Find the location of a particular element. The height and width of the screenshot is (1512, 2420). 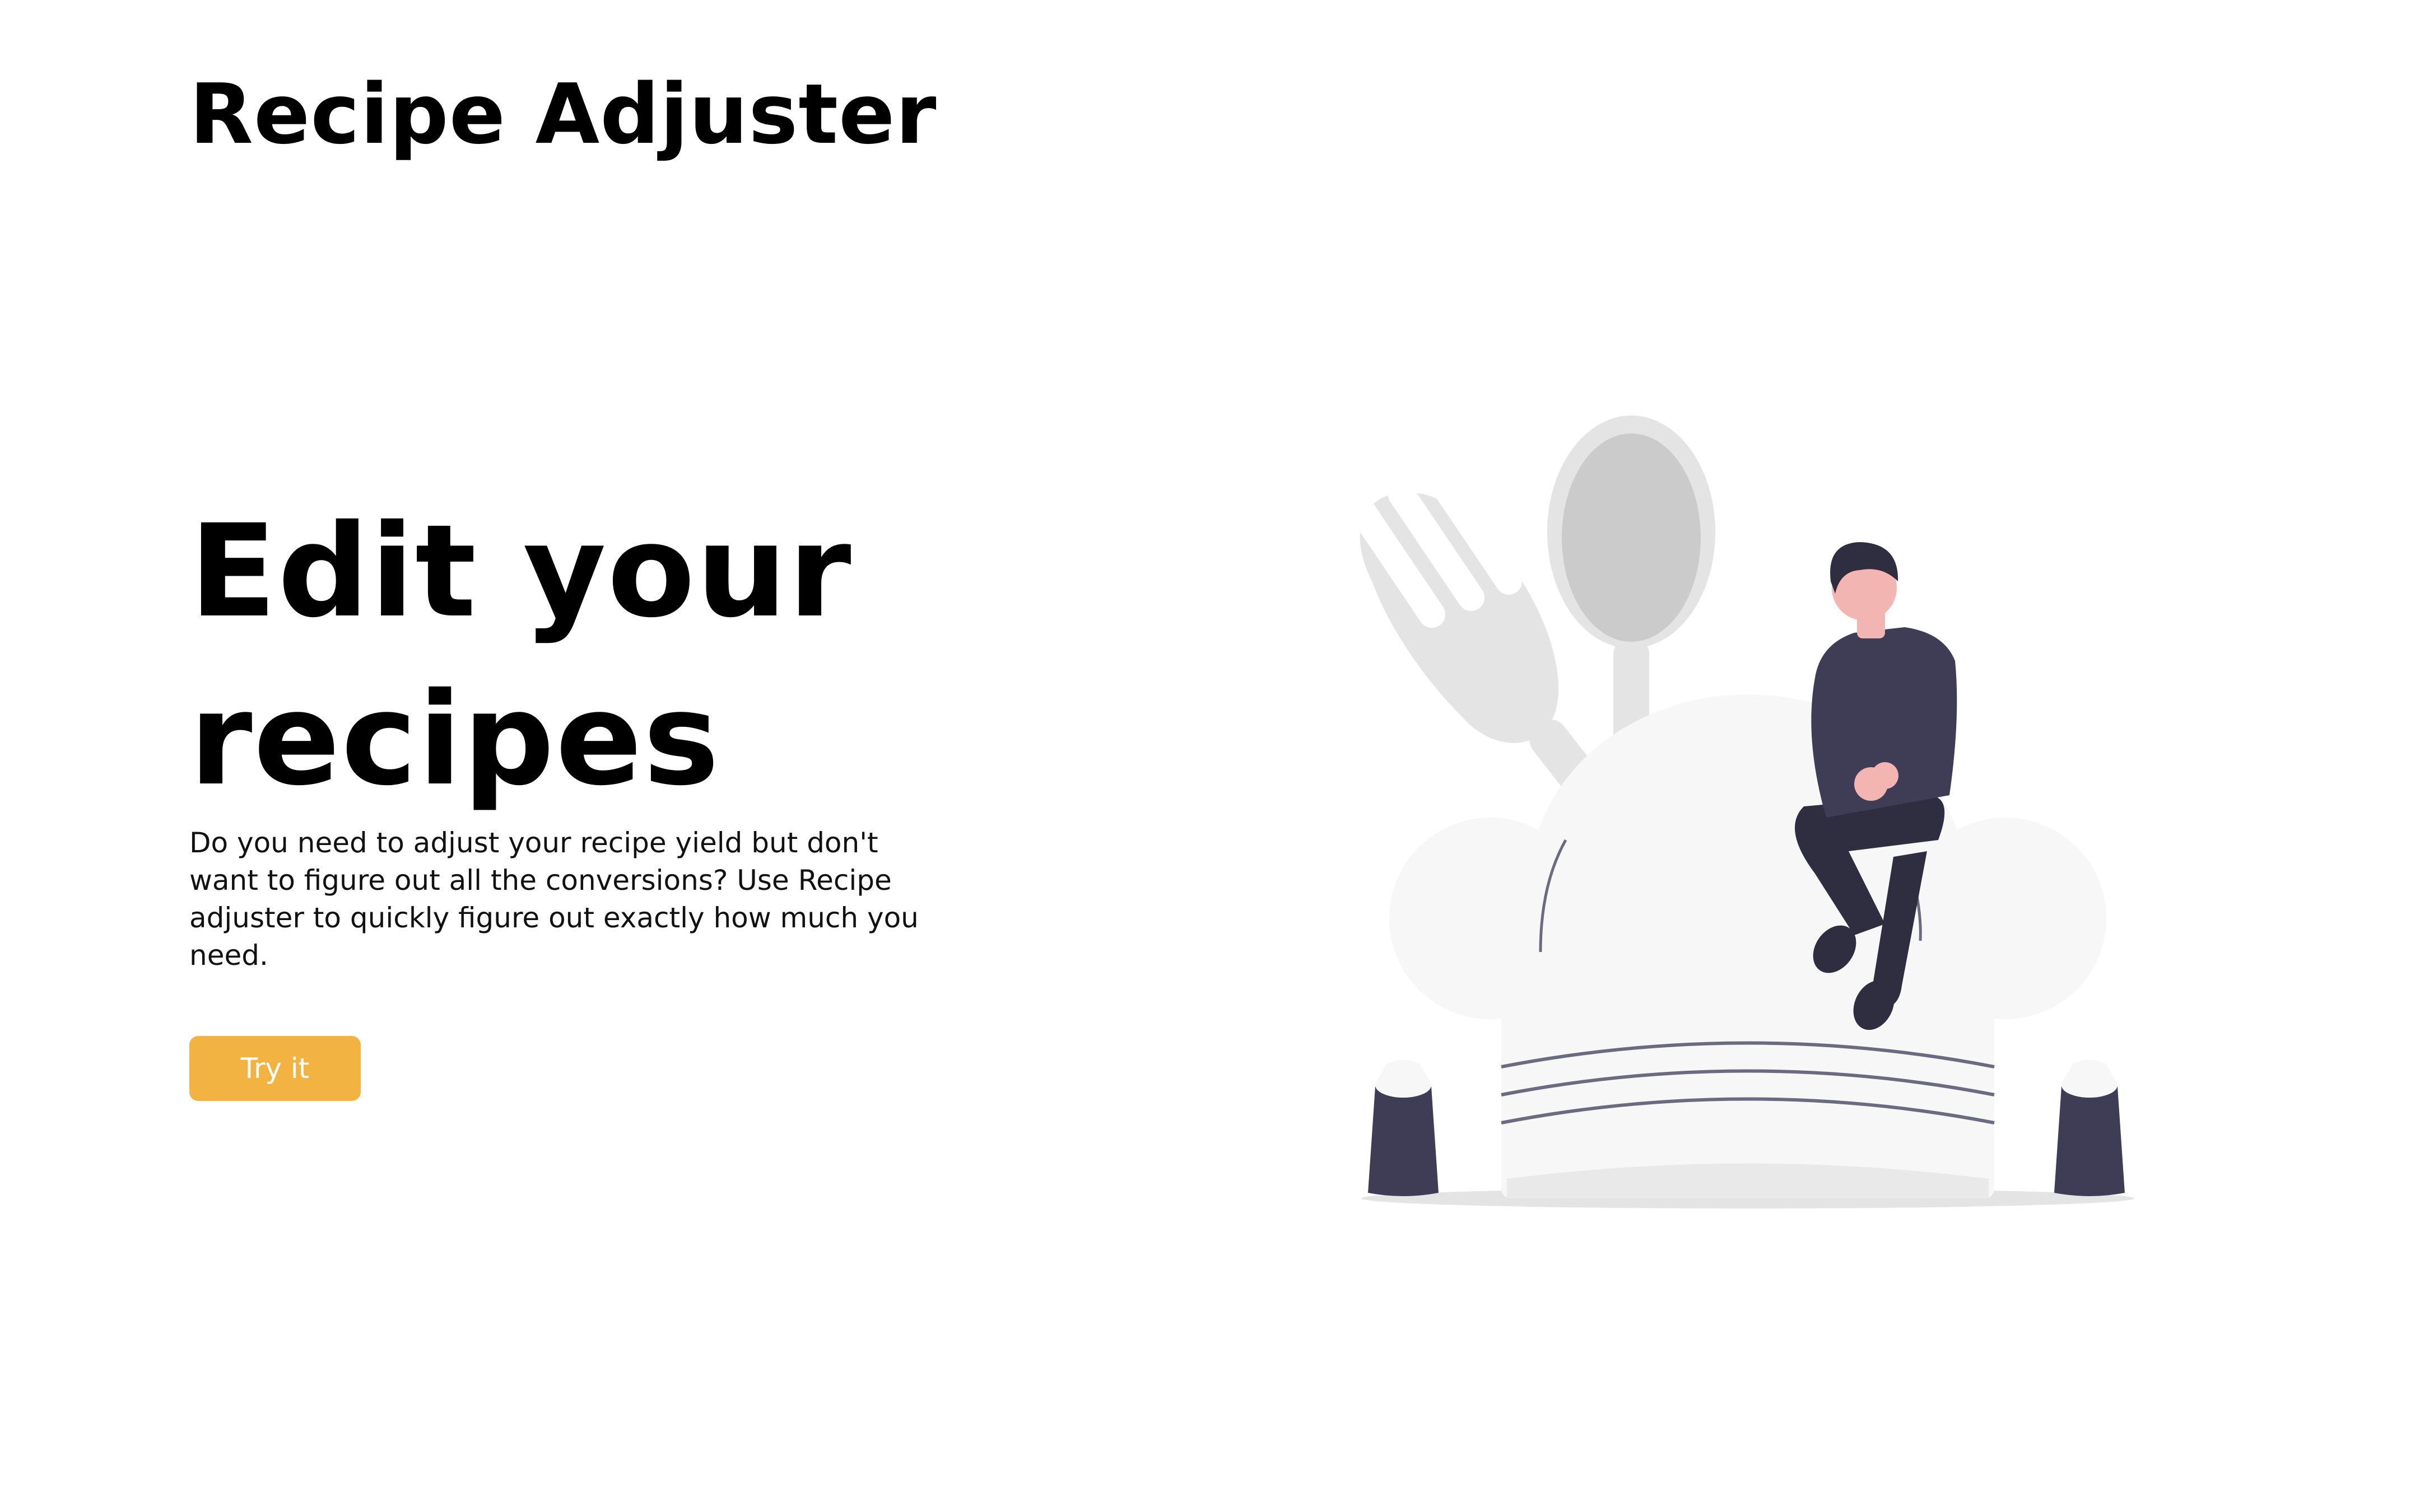

site-logo-title: Recipe Adjuster is located at coordinates (563, 114).